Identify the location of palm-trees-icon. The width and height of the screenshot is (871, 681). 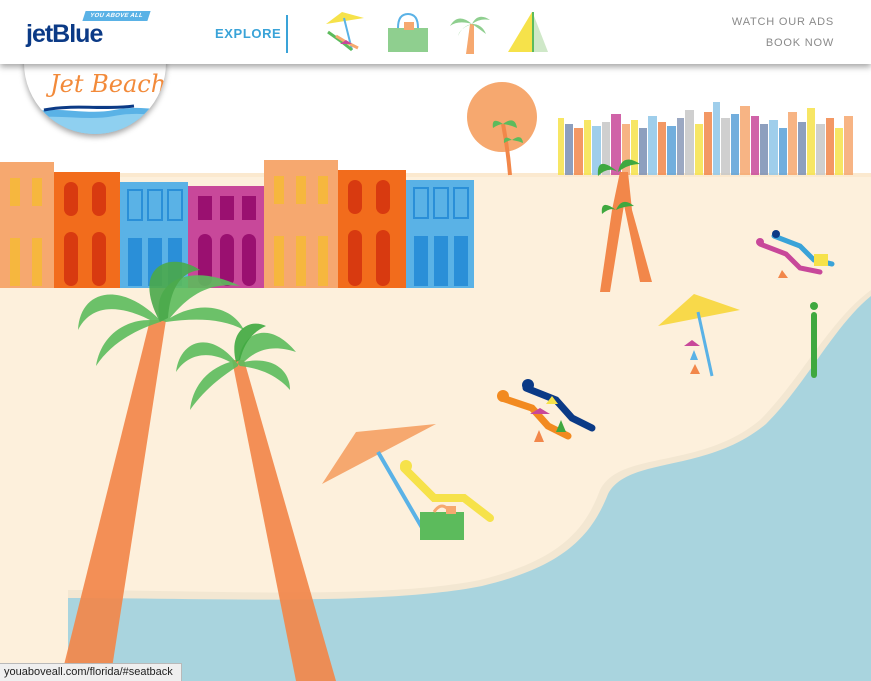
(469, 33).